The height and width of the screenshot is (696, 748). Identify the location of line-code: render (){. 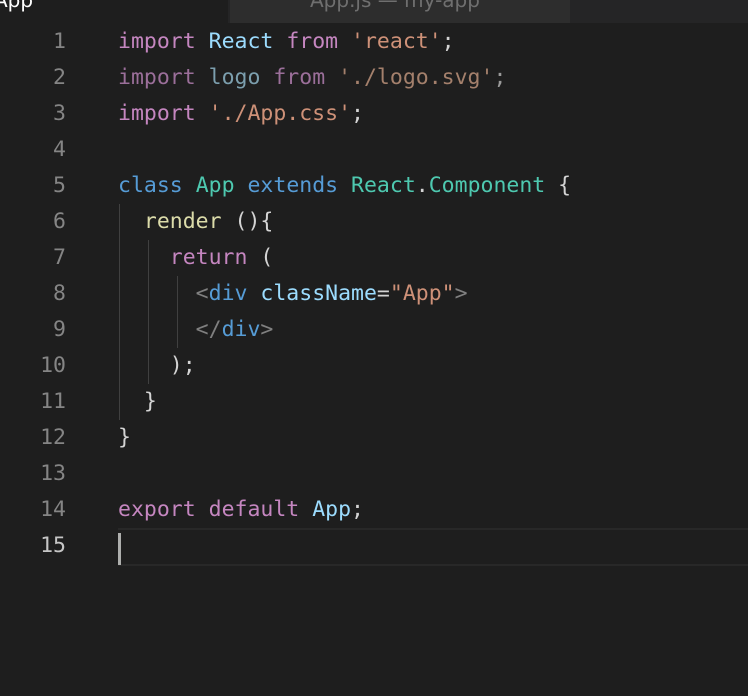
(195, 222).